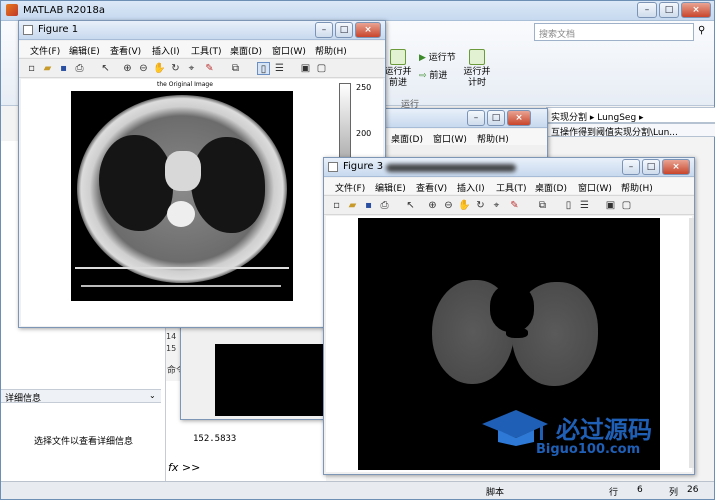 The width and height of the screenshot is (715, 500). Describe the element at coordinates (588, 449) in the screenshot. I see `watermark-brand-url: Biguo100.com` at that location.